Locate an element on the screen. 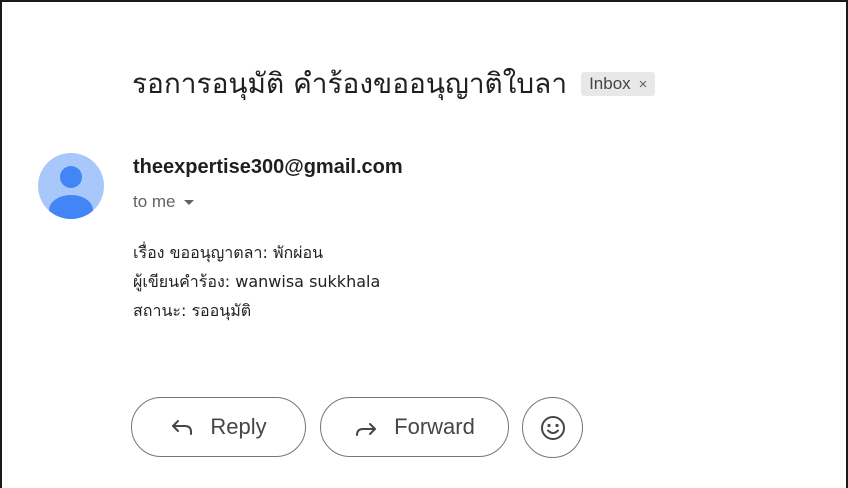 This screenshot has height=488, width=848. body-line-author: ผู้เขียนคำร้อง: wanwisa sukkhala is located at coordinates (257, 281).